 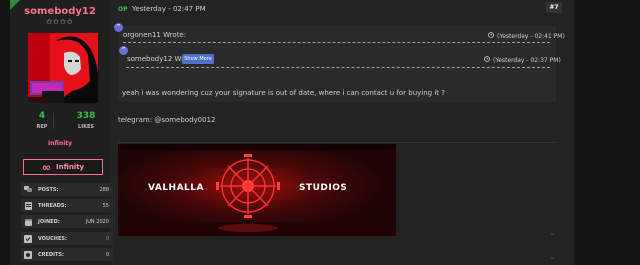 I want to click on right-gutter, so click(x=607, y=132).